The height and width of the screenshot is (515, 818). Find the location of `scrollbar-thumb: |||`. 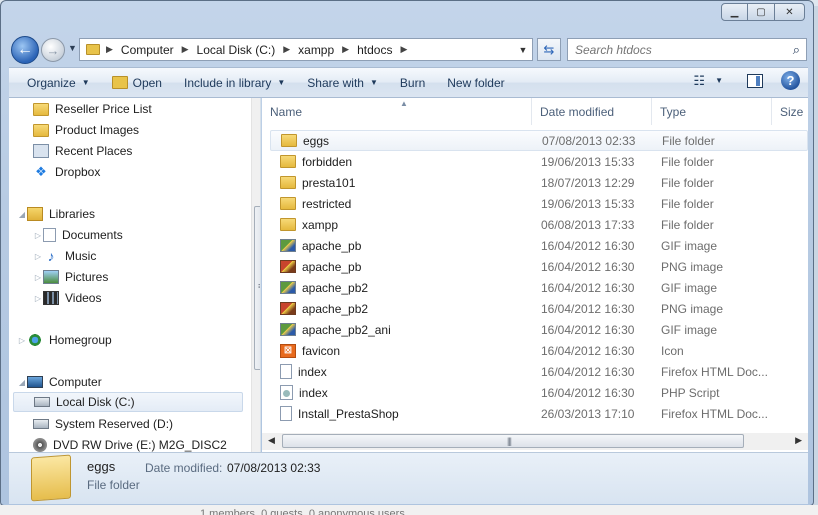

scrollbar-thumb: ||| is located at coordinates (513, 441).